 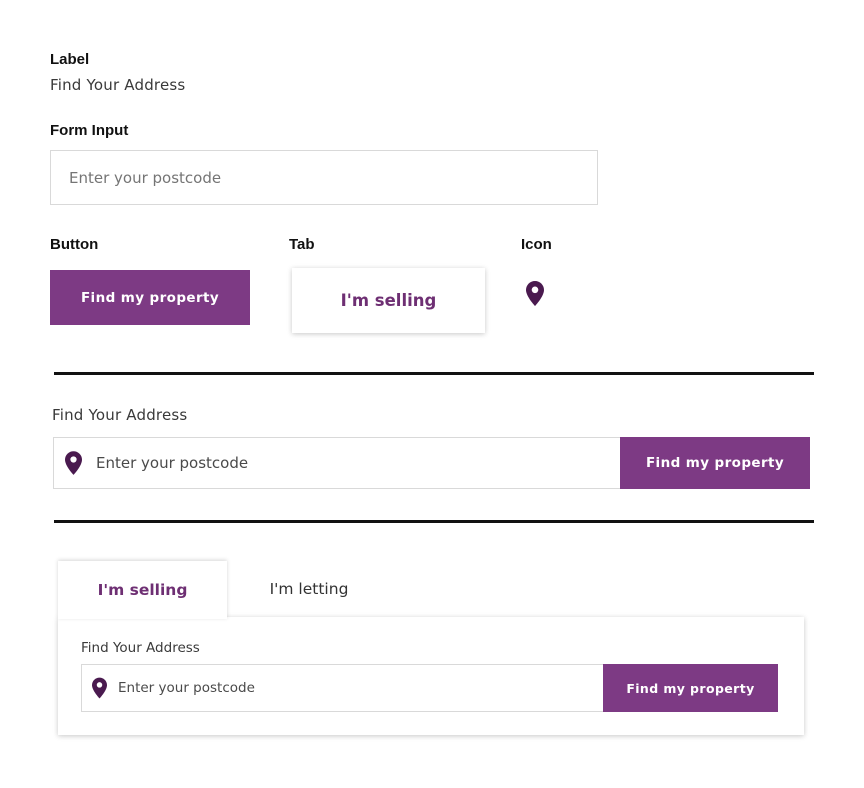 What do you see at coordinates (70, 59) in the screenshot?
I see `label-caption: Label` at bounding box center [70, 59].